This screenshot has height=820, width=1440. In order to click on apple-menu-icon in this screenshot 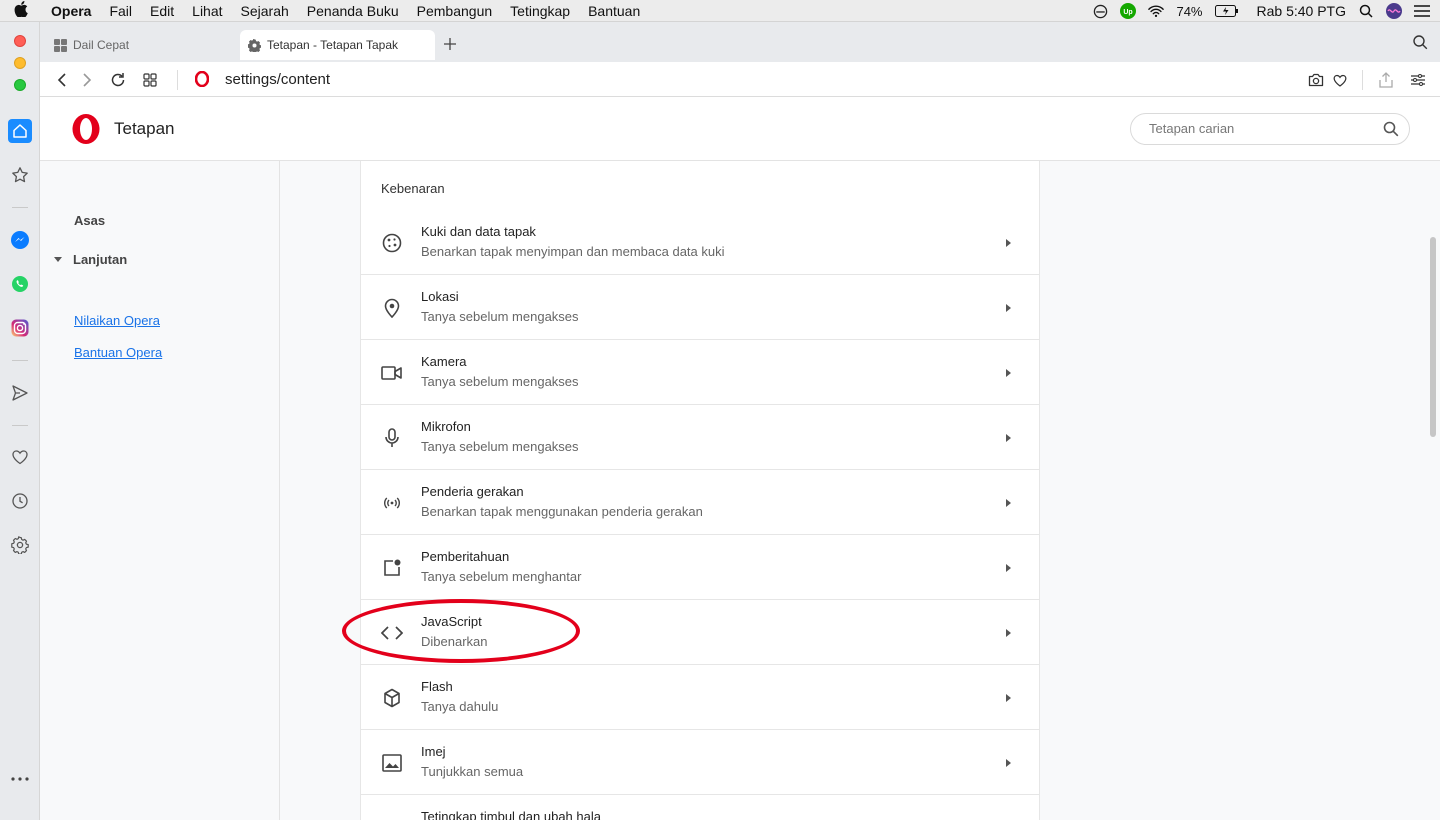, I will do `click(21, 10)`.